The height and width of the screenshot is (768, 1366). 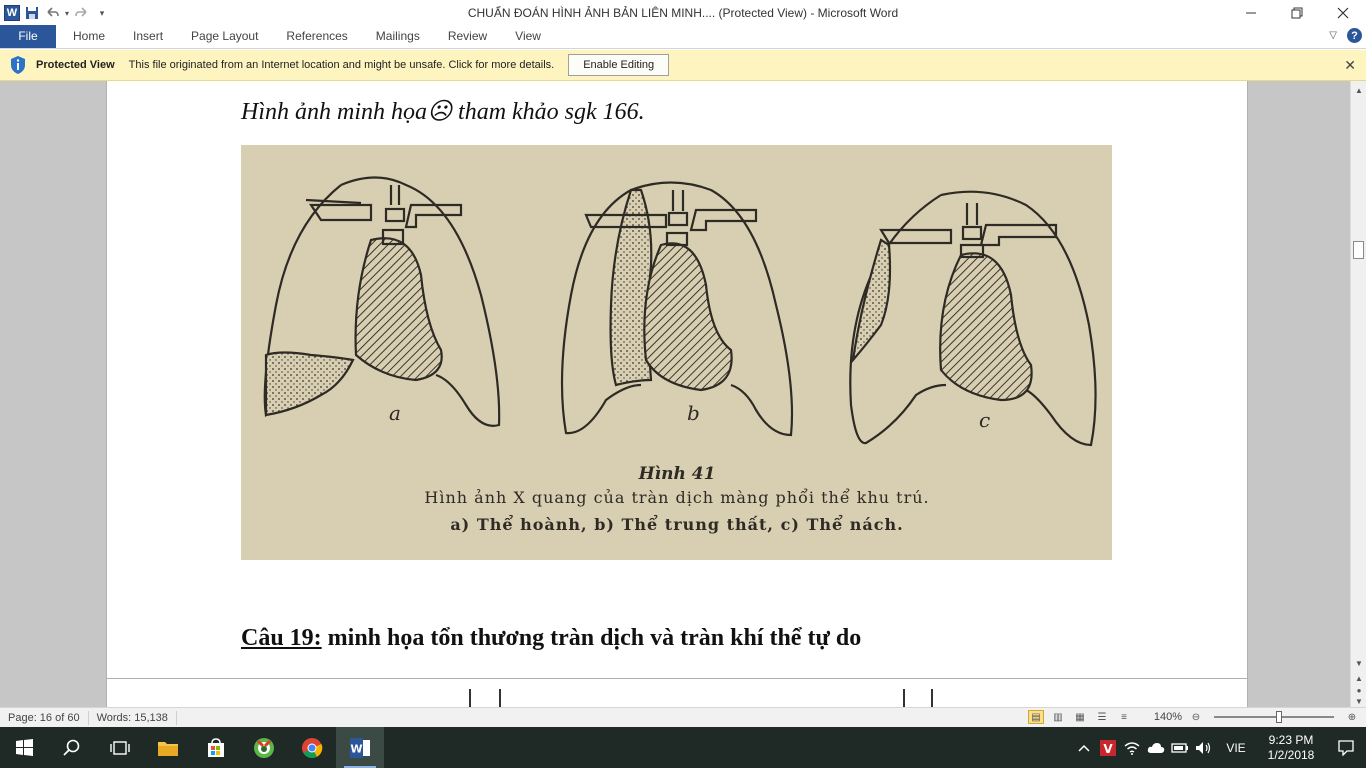 I want to click on close-button, so click(x=1343, y=13).